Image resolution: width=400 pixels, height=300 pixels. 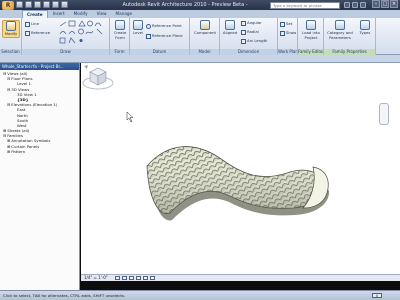 What do you see at coordinates (46, 4) in the screenshot?
I see `redo-icon` at bounding box center [46, 4].